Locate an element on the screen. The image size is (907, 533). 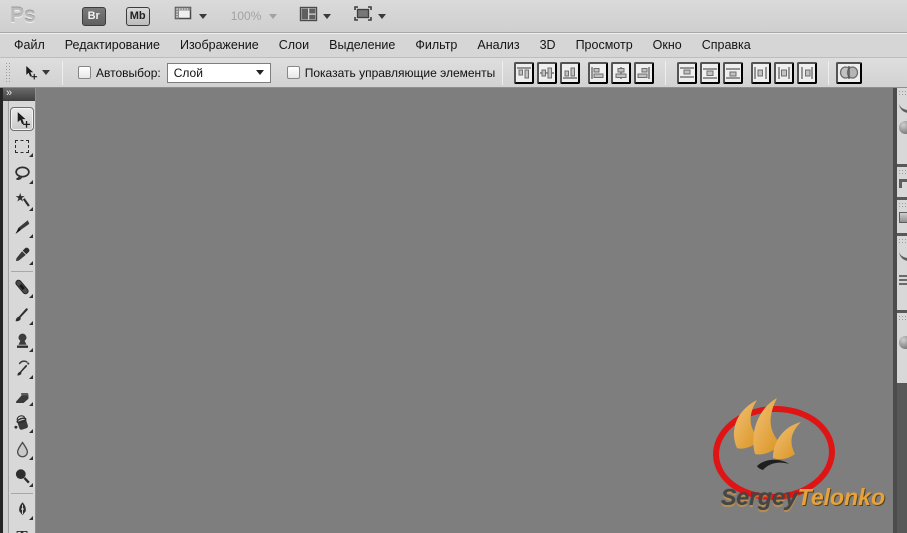
show-transform-controls-checkbox is located at coordinates (293, 72).